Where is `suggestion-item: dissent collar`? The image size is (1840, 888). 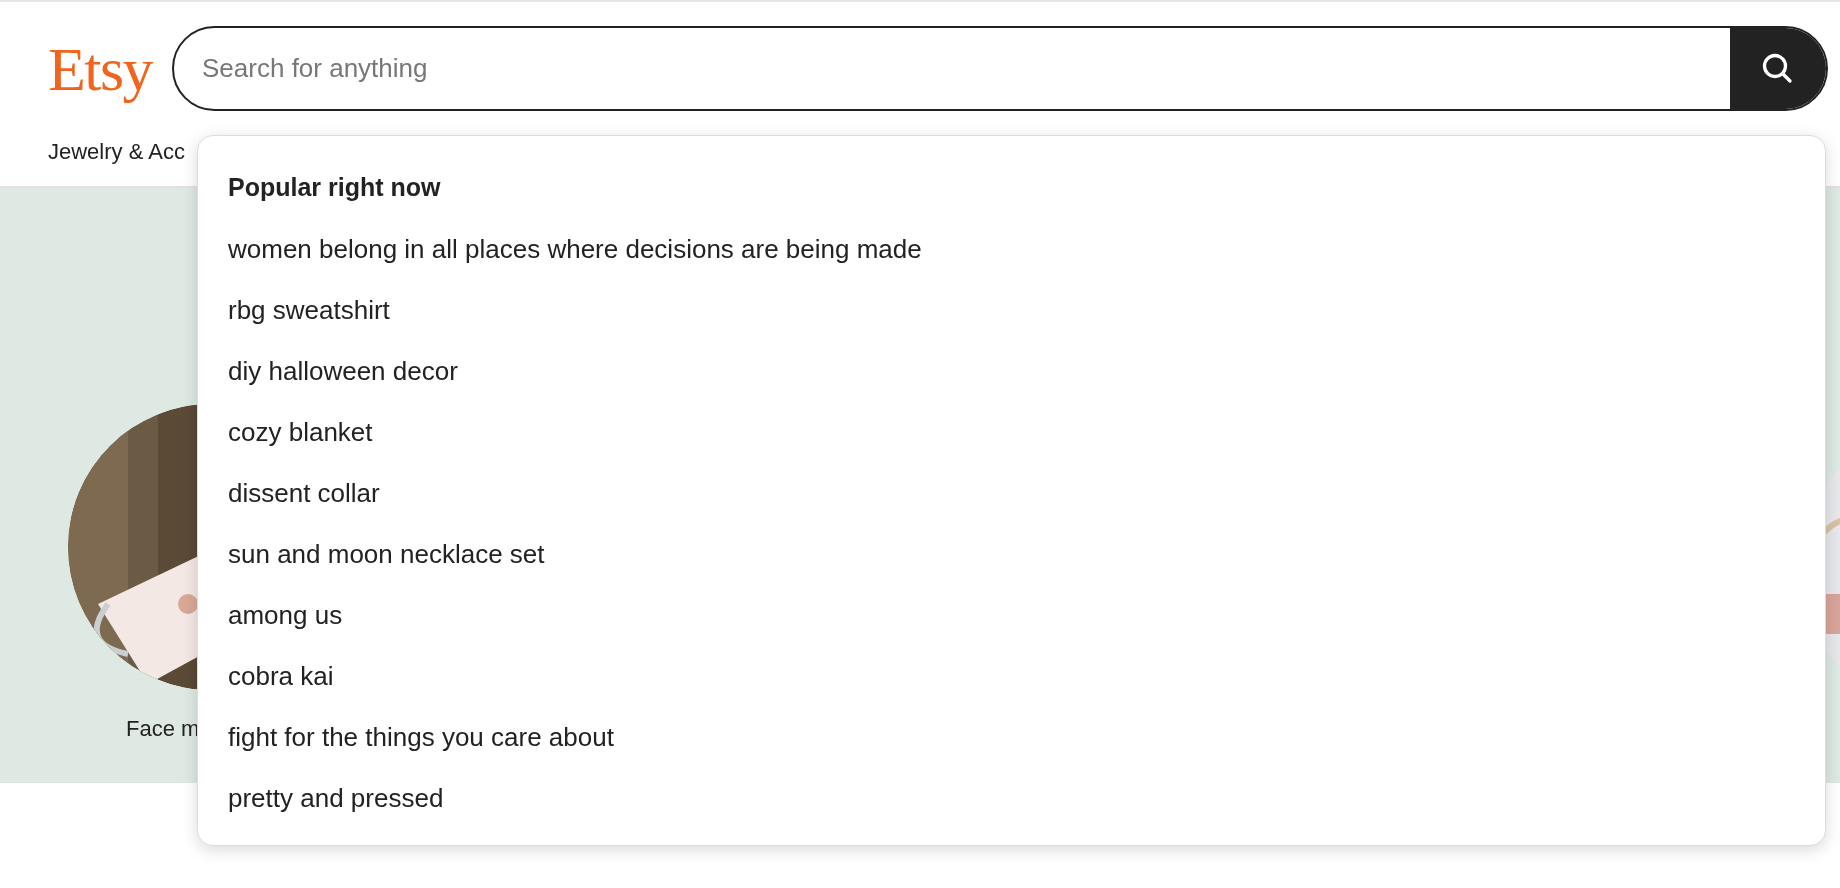
suggestion-item: dissent collar is located at coordinates (304, 504).